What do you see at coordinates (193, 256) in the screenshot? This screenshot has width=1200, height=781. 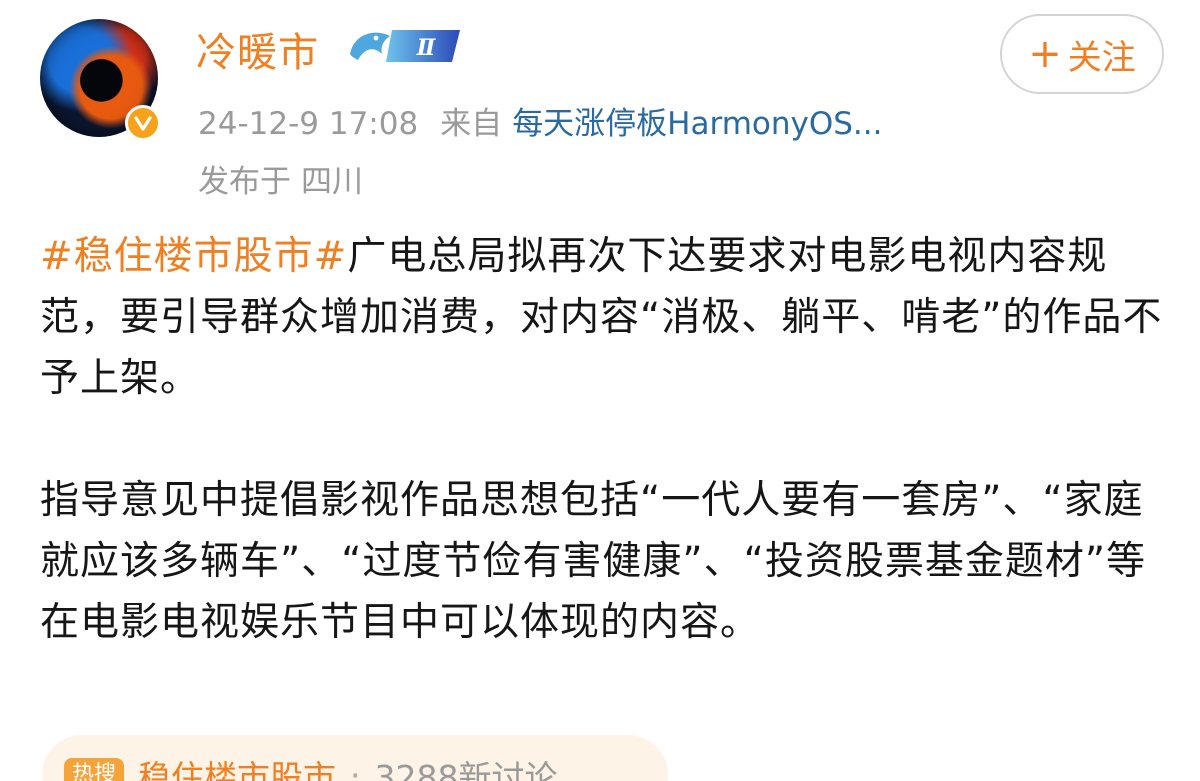 I see `hashtag-link: #稳住楼市股市#` at bounding box center [193, 256].